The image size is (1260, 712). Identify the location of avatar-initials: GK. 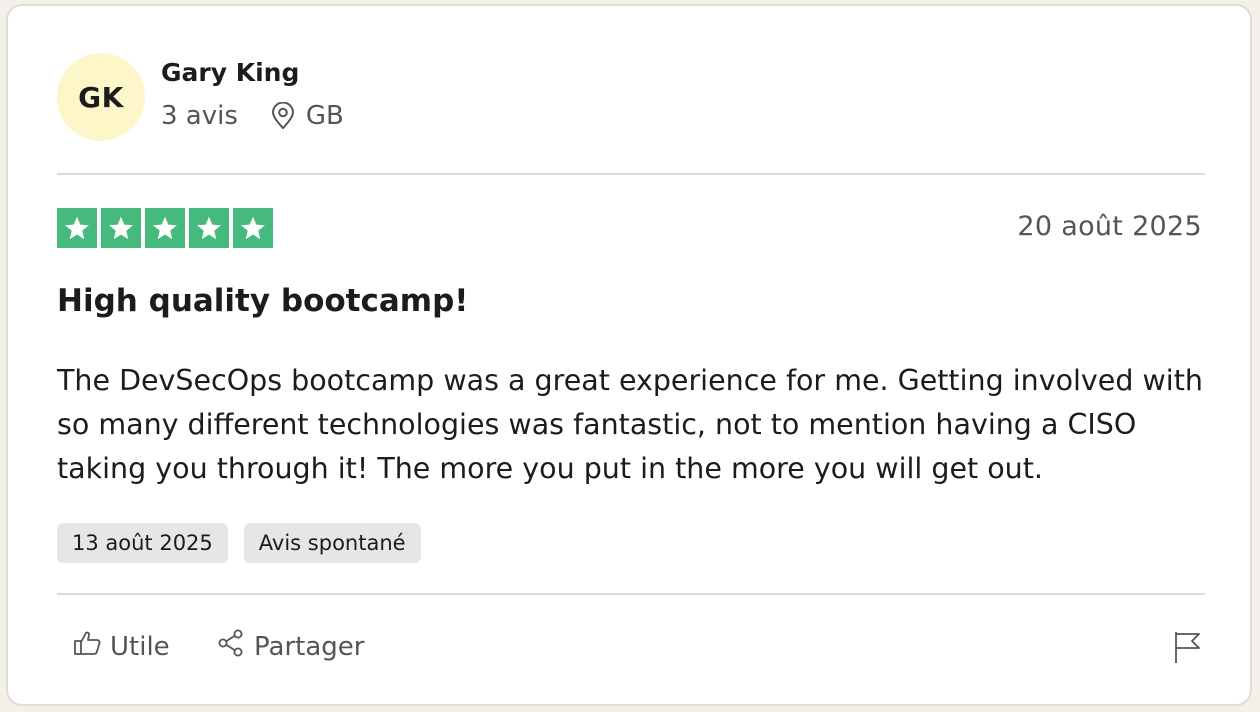
(101, 97).